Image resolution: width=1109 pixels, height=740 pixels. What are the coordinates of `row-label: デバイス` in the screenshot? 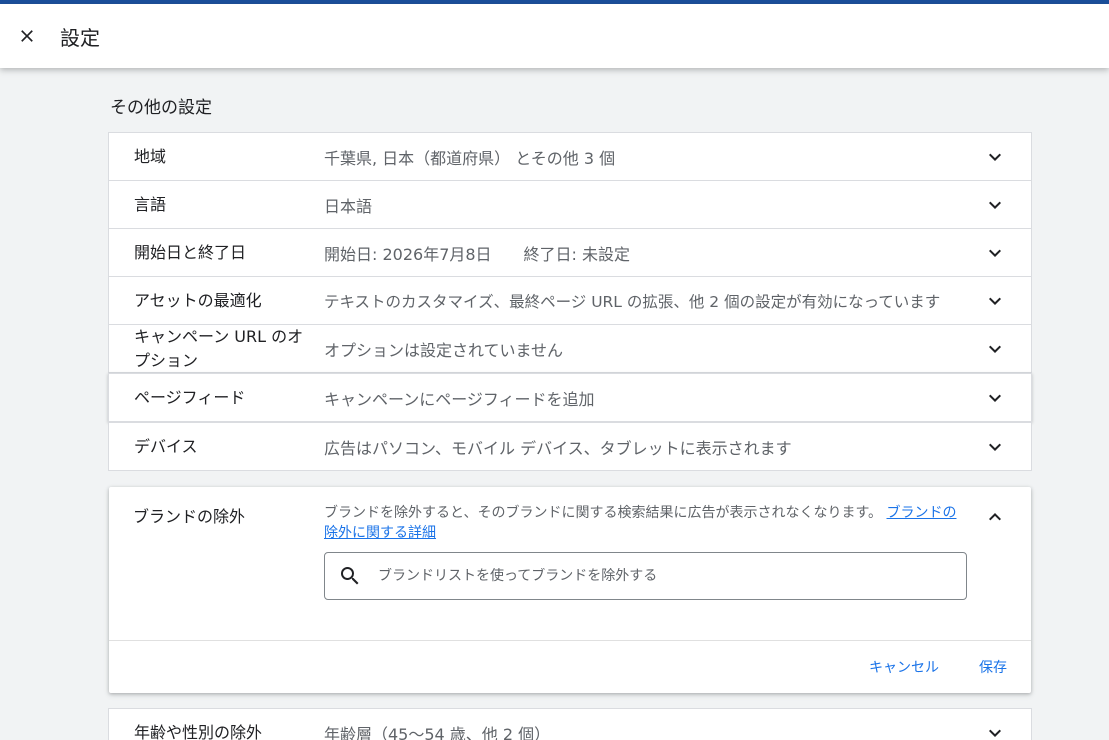 It's located at (166, 446).